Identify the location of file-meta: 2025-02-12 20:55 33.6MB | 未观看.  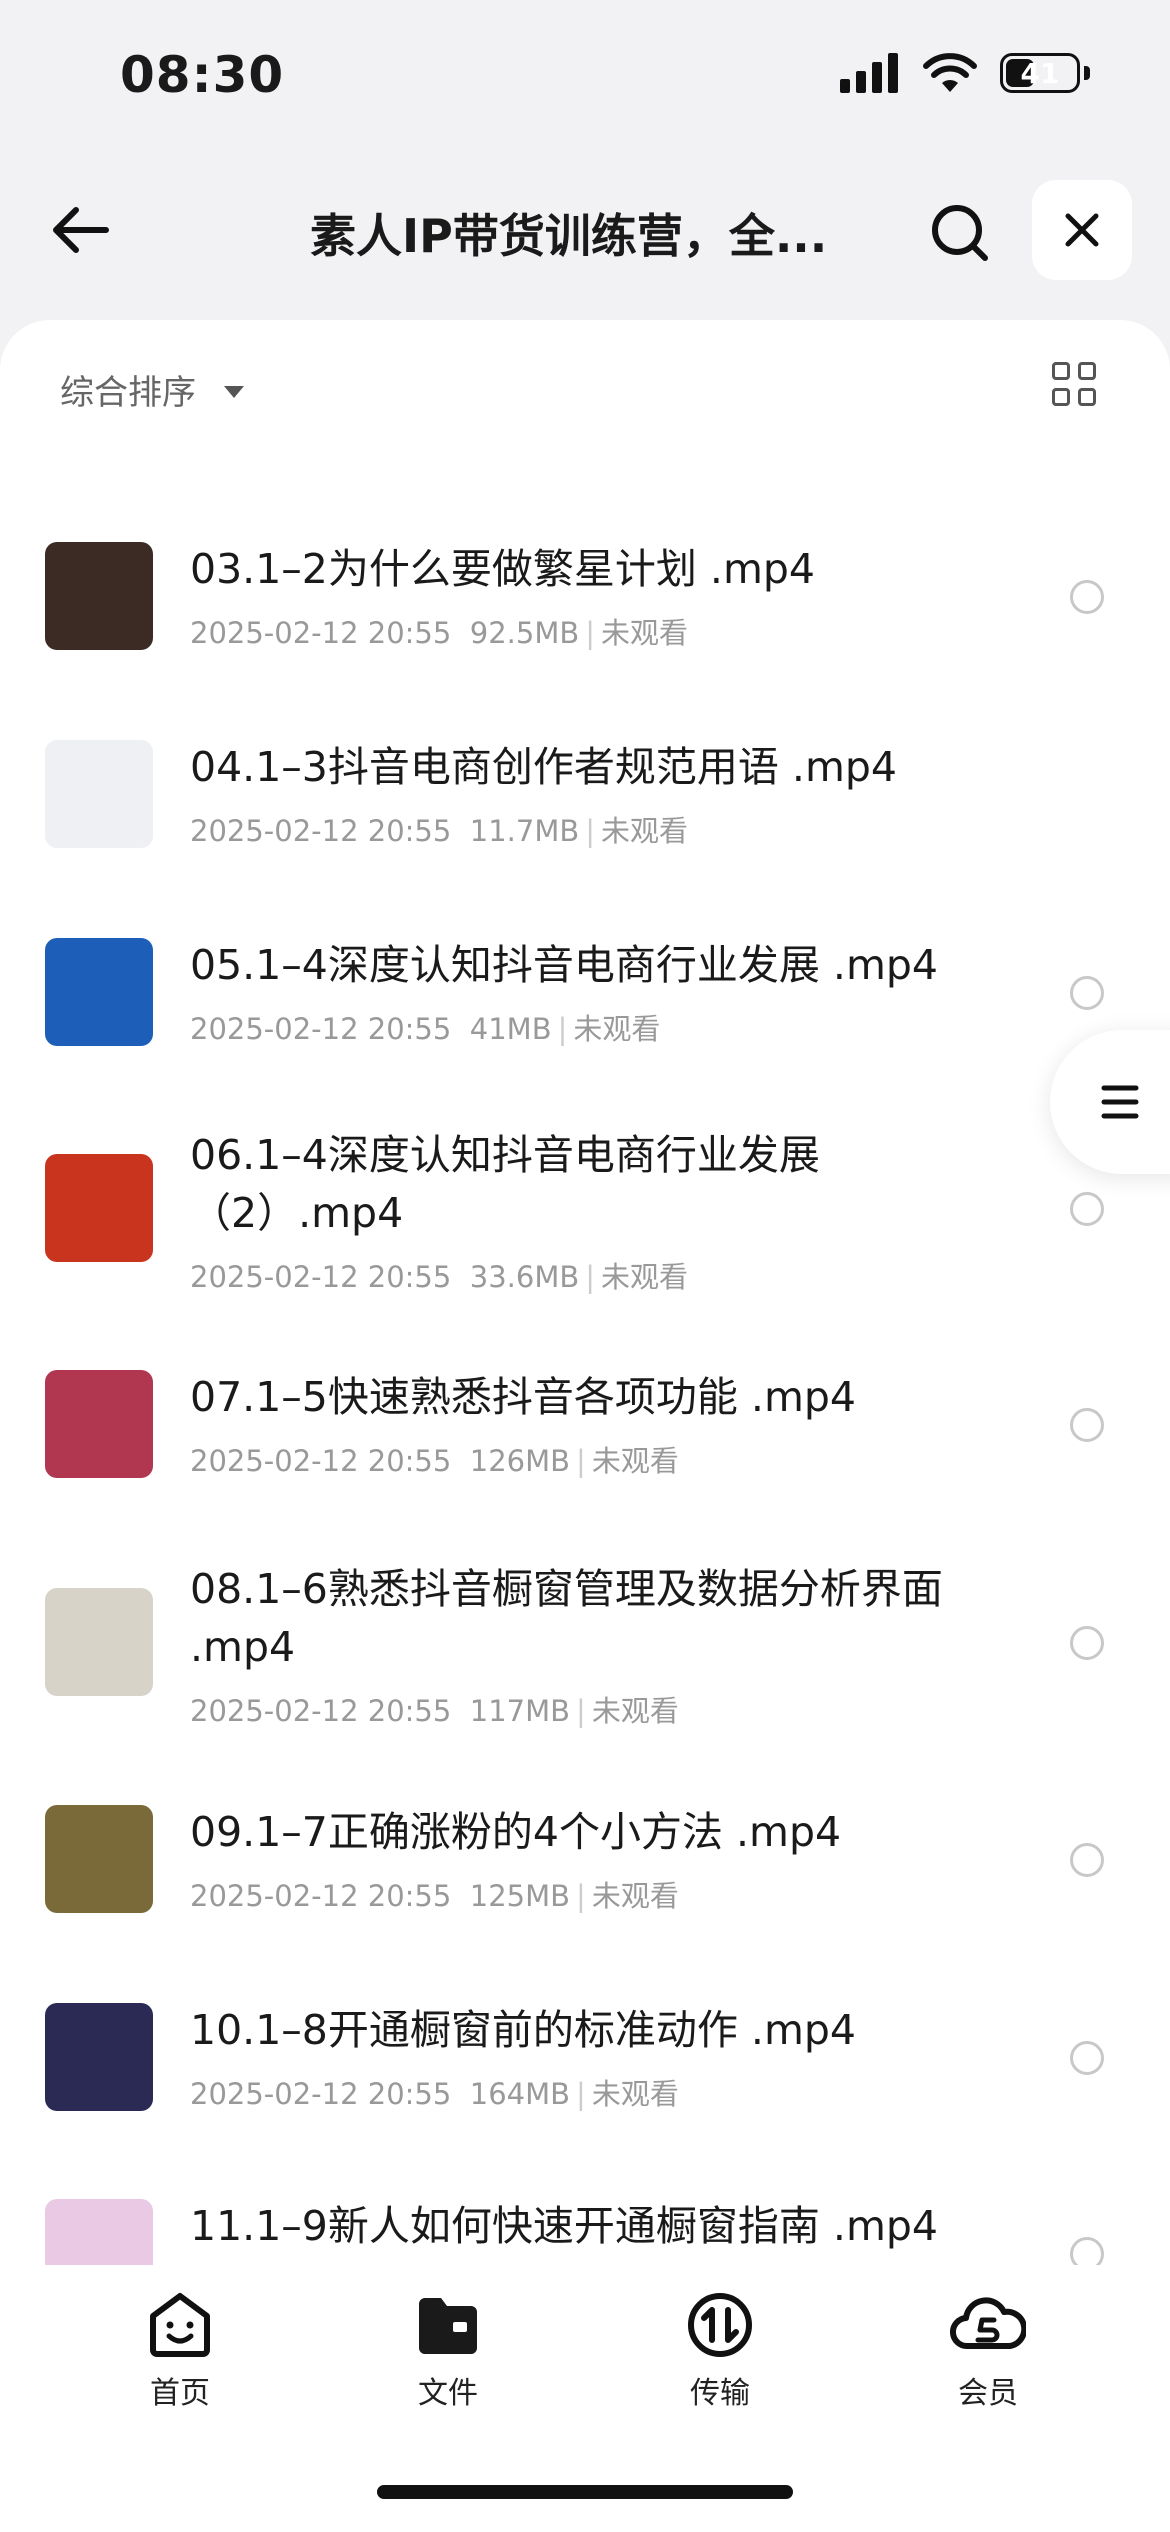
(439, 1275).